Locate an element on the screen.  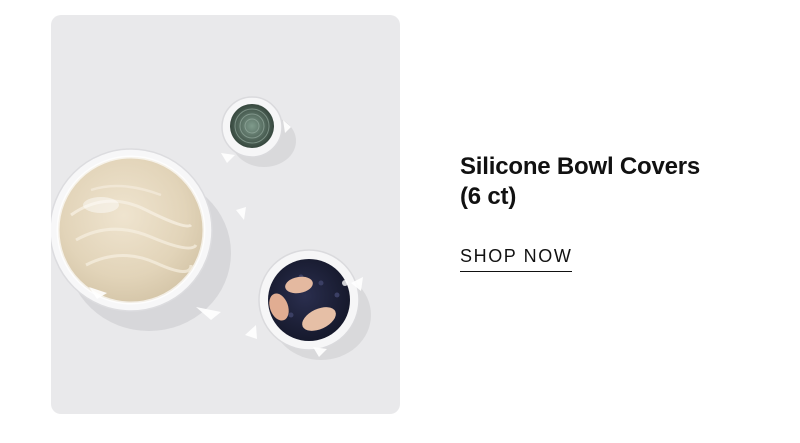
product-title-line2: (6 ct) is located at coordinates (488, 196).